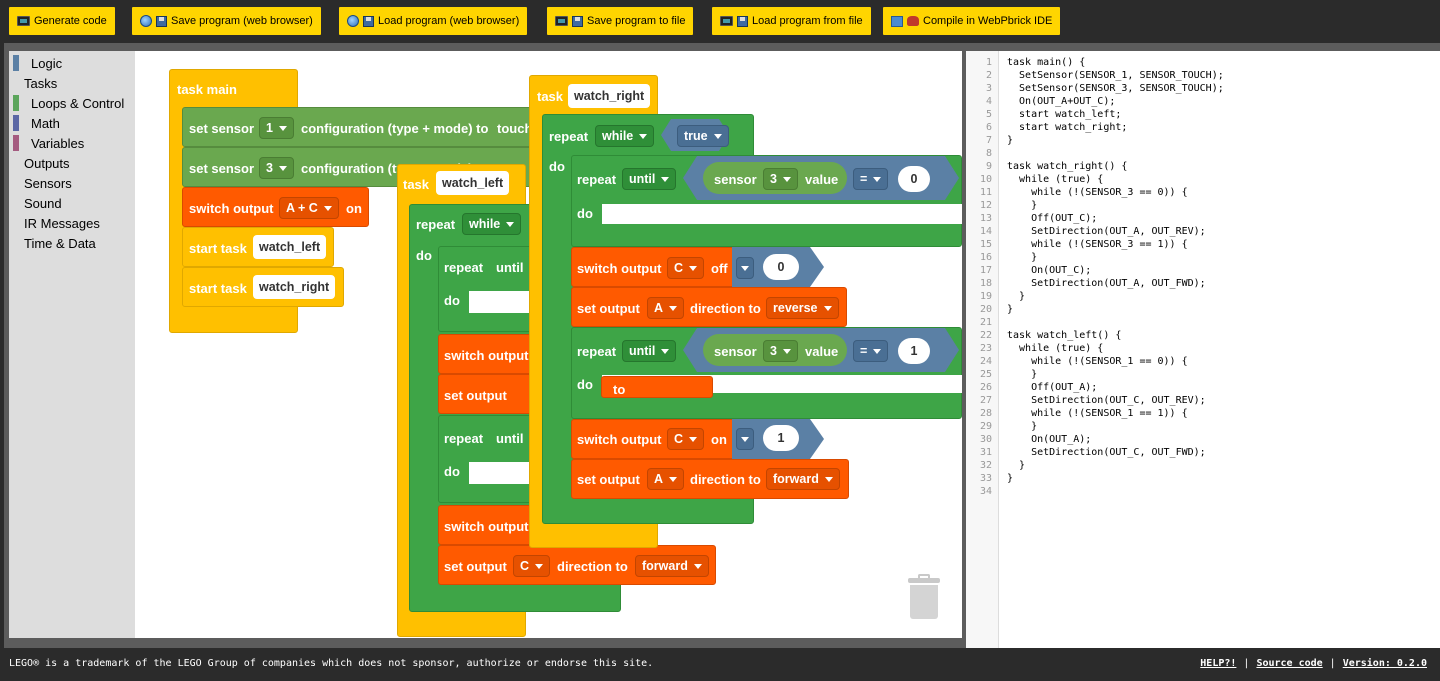 This screenshot has width=1440, height=681. I want to click on toolbox-category-loops: Loops & Control, so click(66, 103).